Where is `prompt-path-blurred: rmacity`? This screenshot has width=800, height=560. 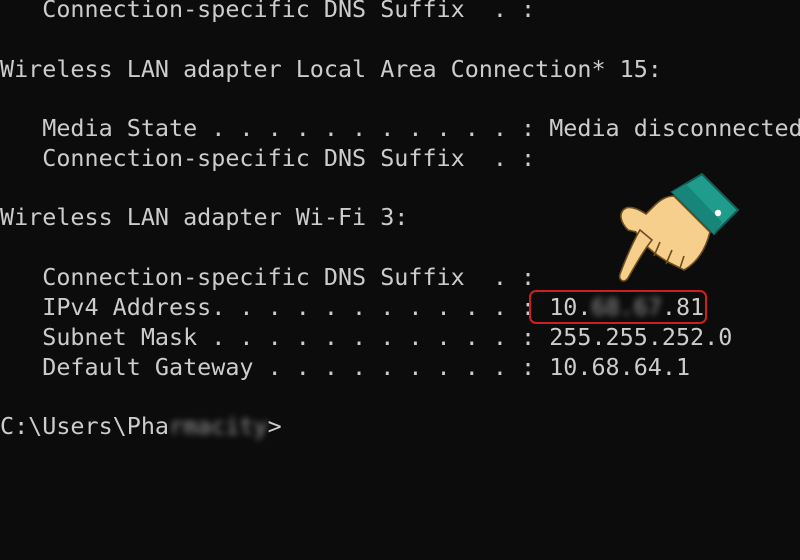
prompt-path-blurred: rmacity is located at coordinates (218, 426).